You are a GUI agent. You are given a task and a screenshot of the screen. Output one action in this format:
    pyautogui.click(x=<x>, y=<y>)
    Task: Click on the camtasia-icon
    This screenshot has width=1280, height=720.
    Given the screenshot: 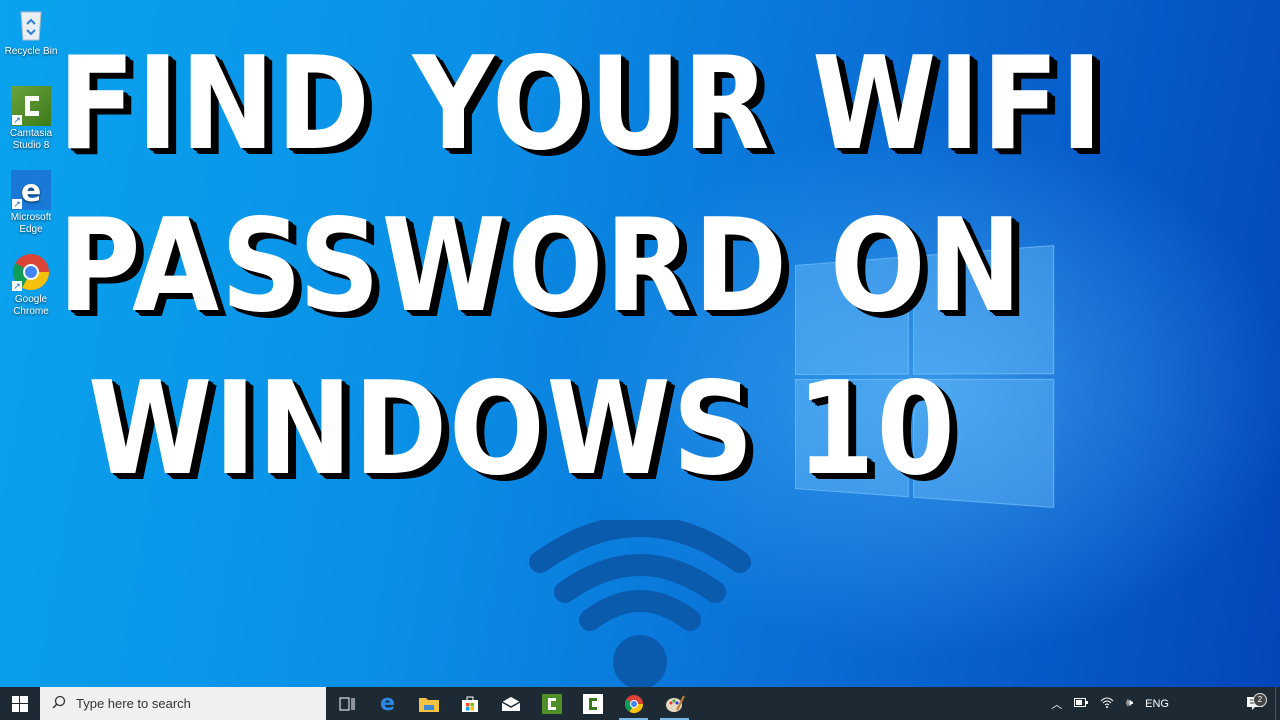 What is the action you would take?
    pyautogui.click(x=551, y=703)
    